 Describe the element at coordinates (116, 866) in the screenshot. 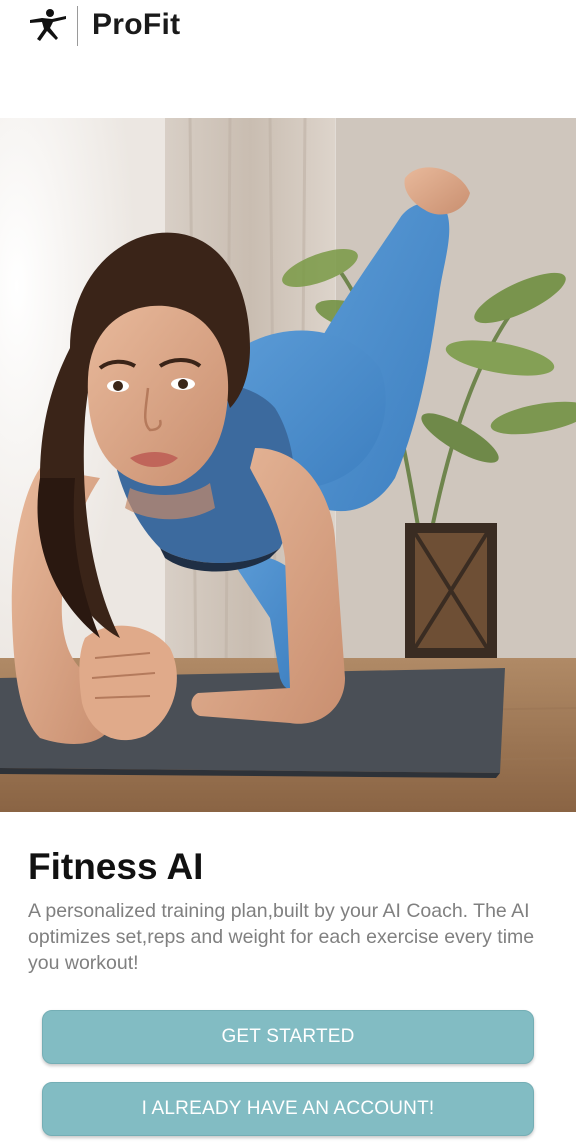

I see `page-title: Fitness AI` at that location.